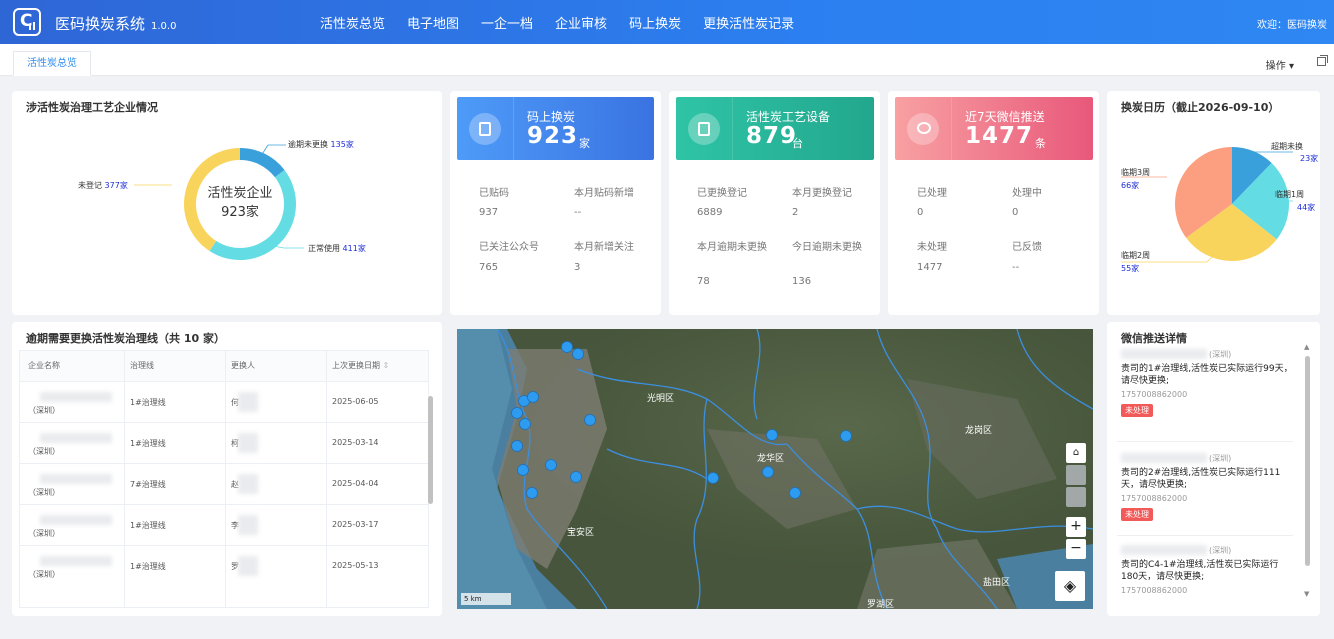 Image resolution: width=1334 pixels, height=639 pixels. I want to click on wechat-phone: 1757008862000, so click(1154, 590).